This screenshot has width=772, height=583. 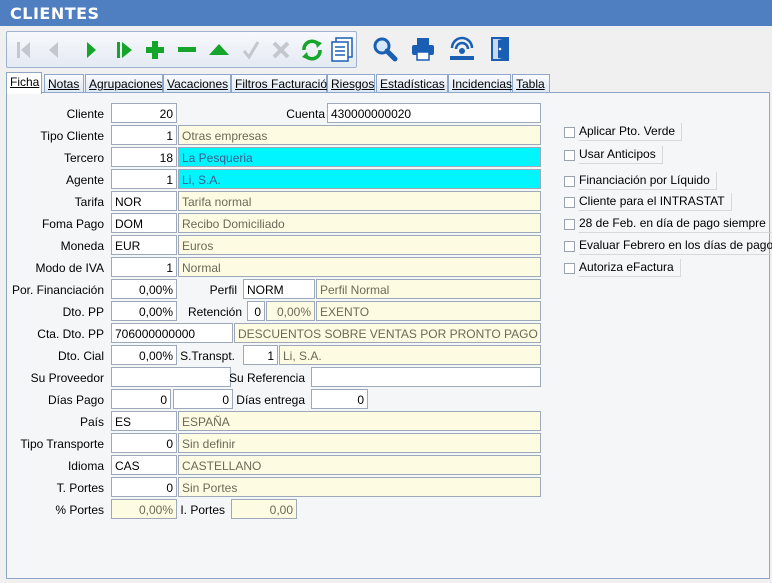 I want to click on window-title: CLIENTES, so click(x=386, y=13).